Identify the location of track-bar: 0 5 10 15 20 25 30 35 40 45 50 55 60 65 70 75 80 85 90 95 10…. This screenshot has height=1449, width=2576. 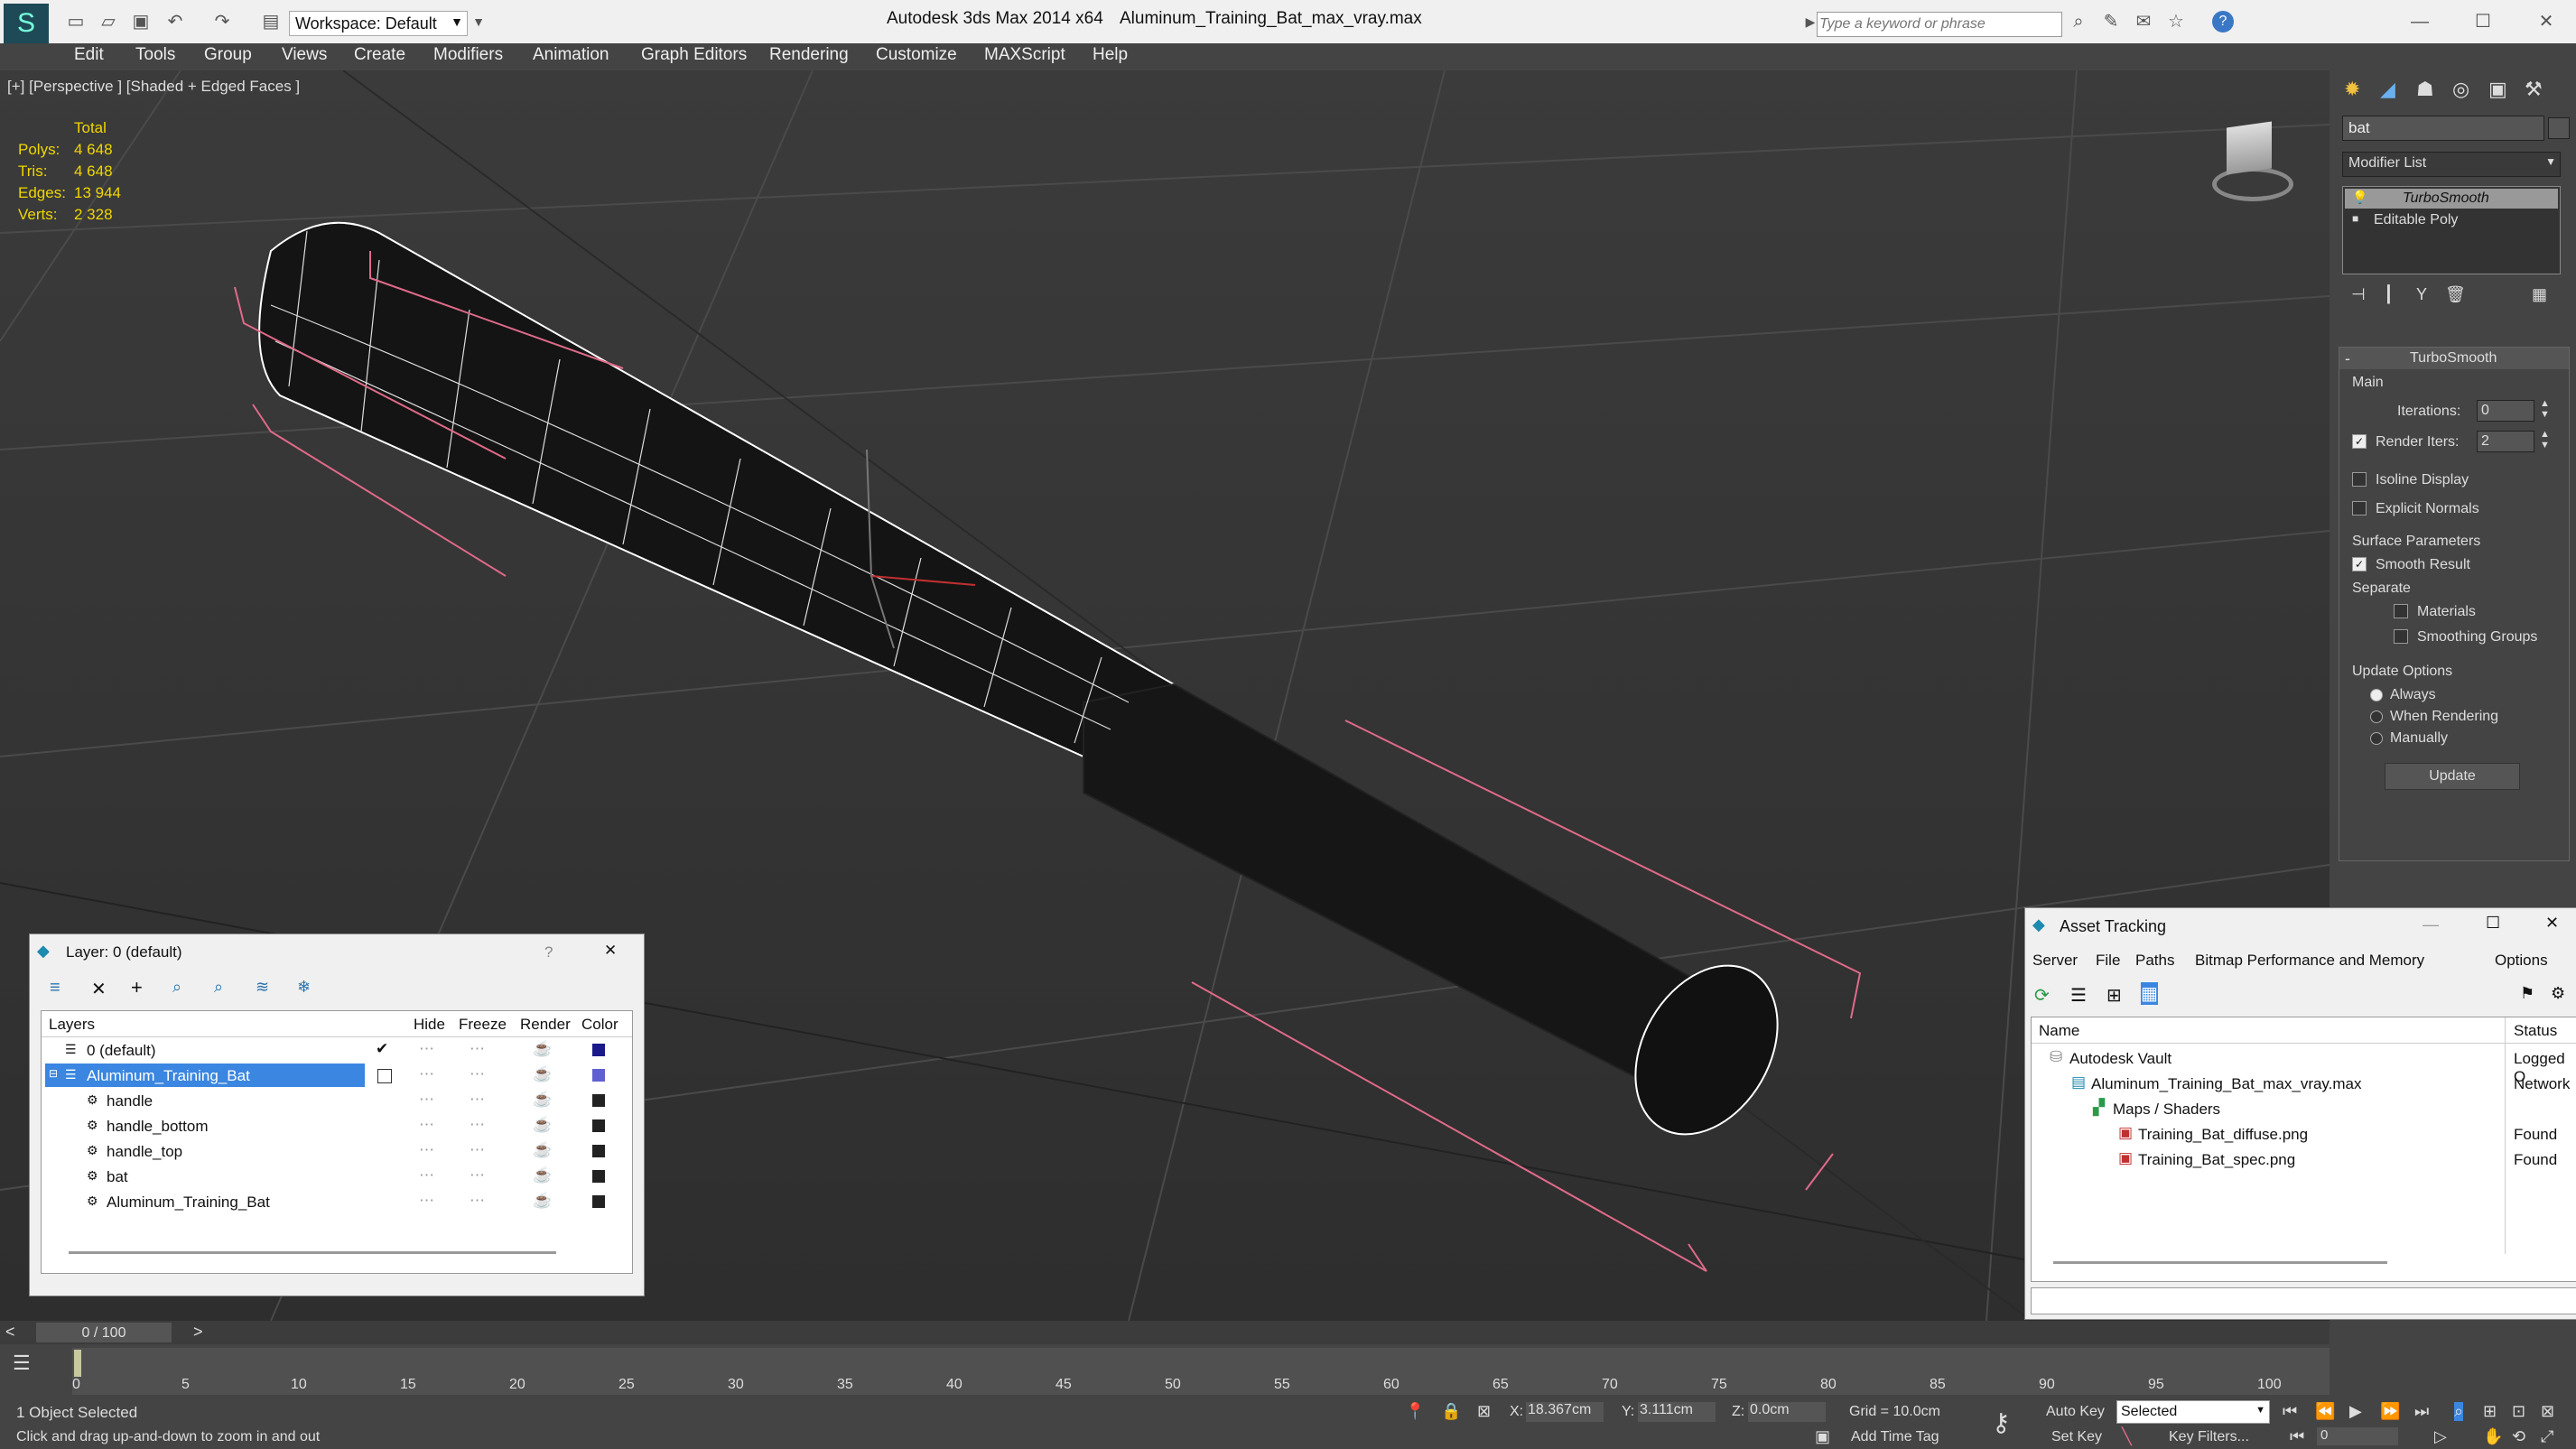
(1201, 1371).